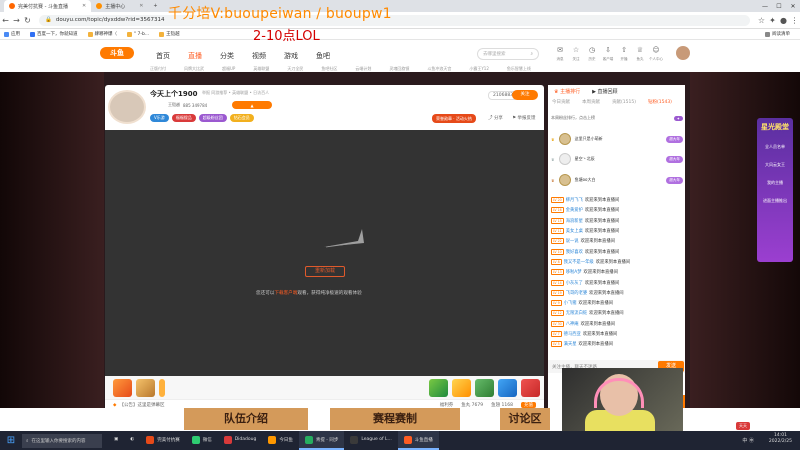 This screenshot has height=450, width=800. Describe the element at coordinates (574, 252) in the screenshot. I see `chat-username: 我好喜欢` at that location.